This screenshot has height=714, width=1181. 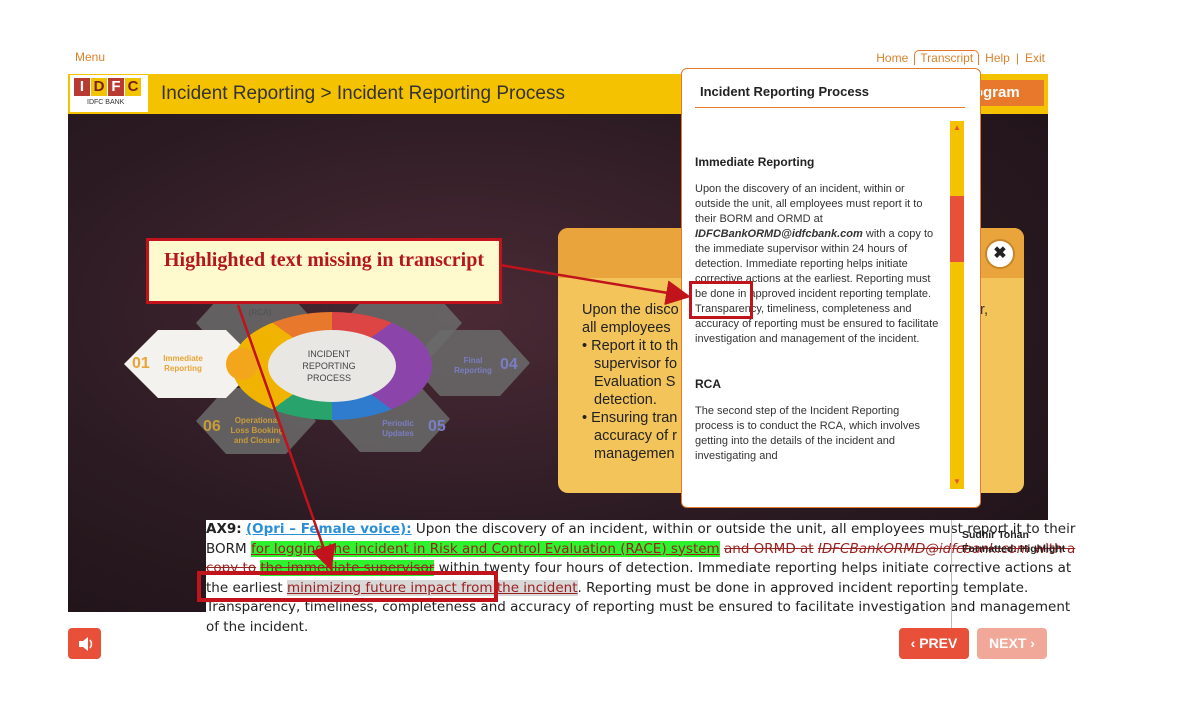 I want to click on arrow-to-script-box, so click(x=284, y=435).